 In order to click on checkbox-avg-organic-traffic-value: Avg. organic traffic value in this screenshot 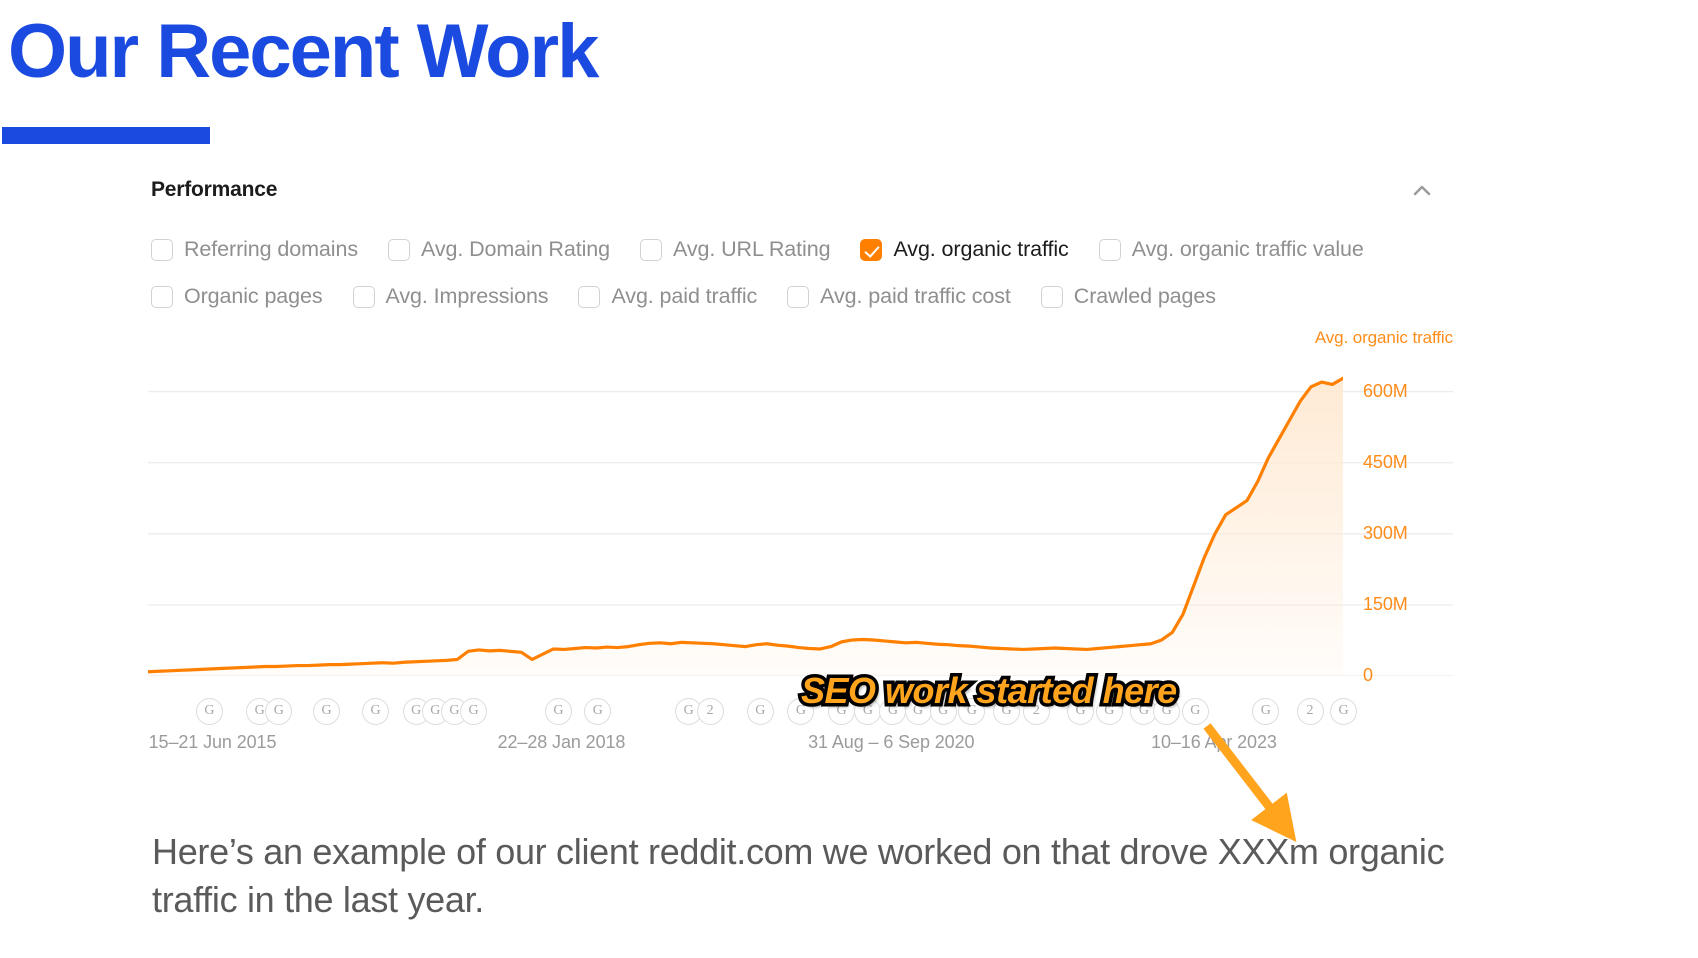, I will do `click(1231, 249)`.